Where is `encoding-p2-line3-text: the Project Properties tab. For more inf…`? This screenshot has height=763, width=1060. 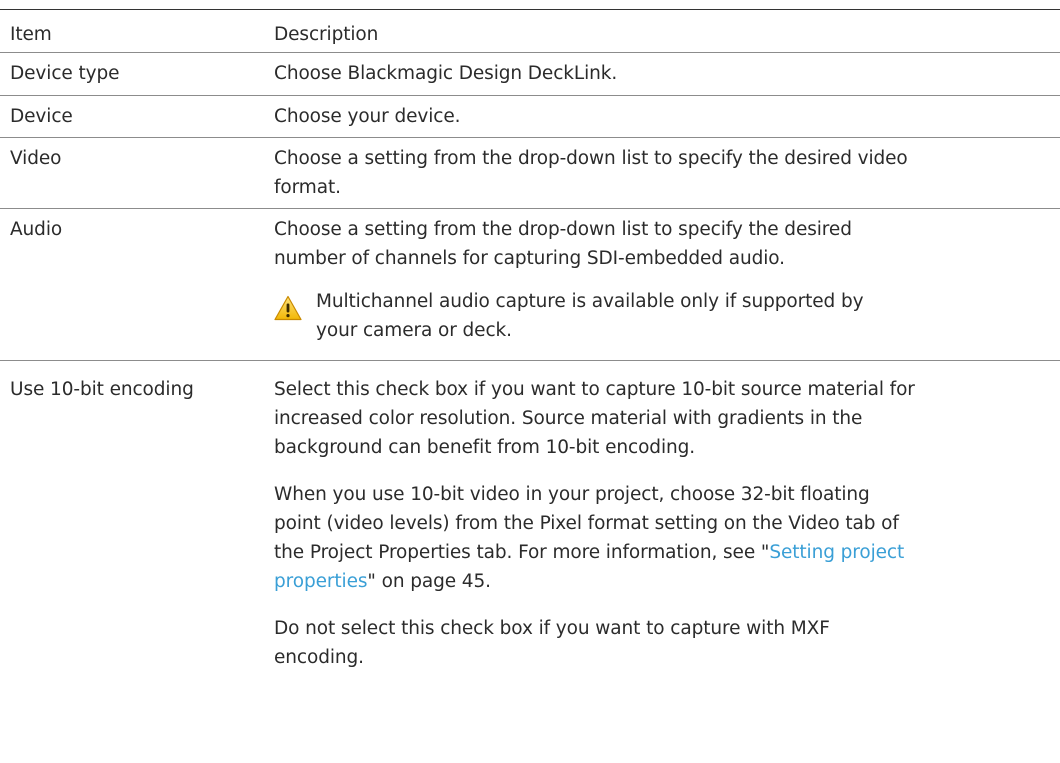
encoding-p2-line3-text: the Project Properties tab. For more inf… is located at coordinates (522, 552).